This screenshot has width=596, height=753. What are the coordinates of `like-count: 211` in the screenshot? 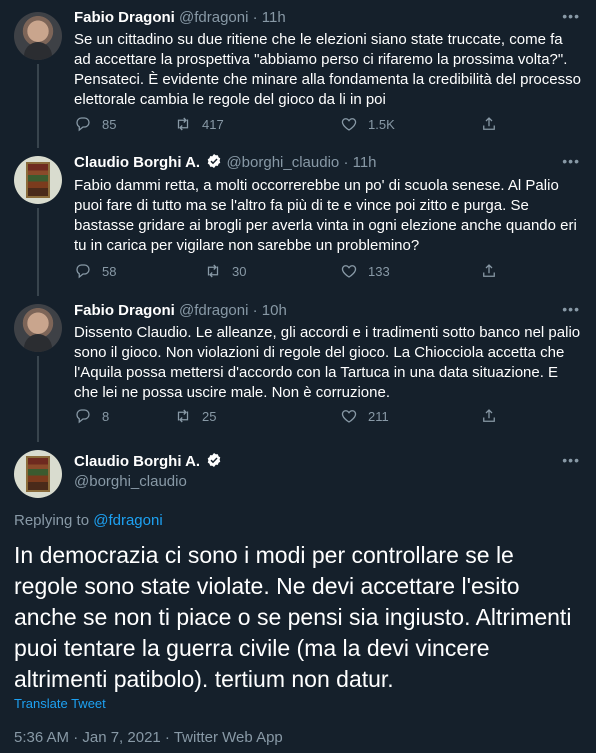 It's located at (378, 416).